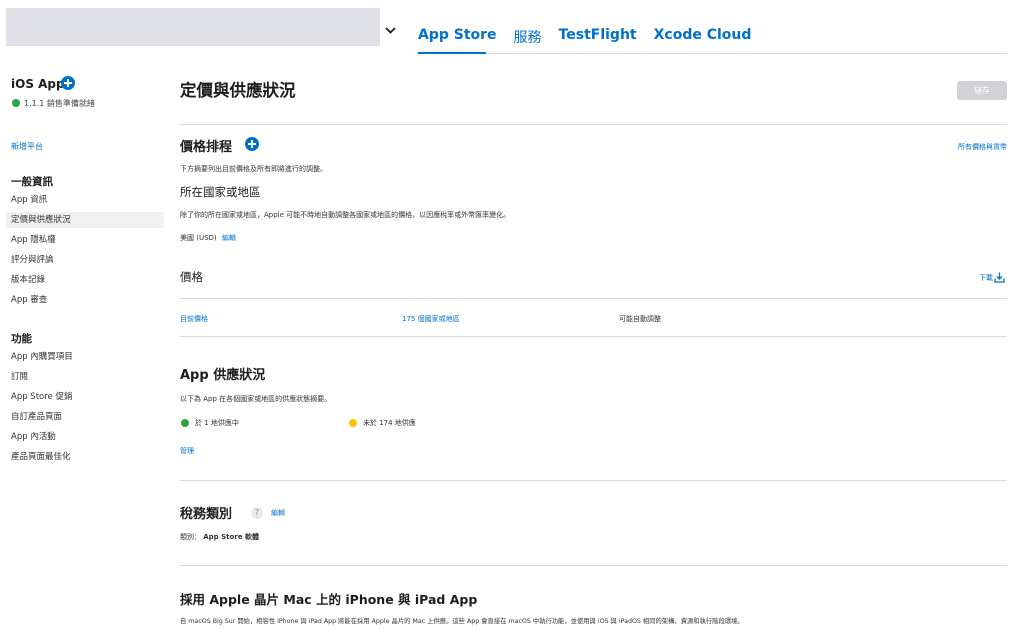 The height and width of the screenshot is (630, 1024). Describe the element at coordinates (253, 169) in the screenshot. I see `schedule-description: 下方摘要列出目前價格及所有即將進行的調整。` at that location.